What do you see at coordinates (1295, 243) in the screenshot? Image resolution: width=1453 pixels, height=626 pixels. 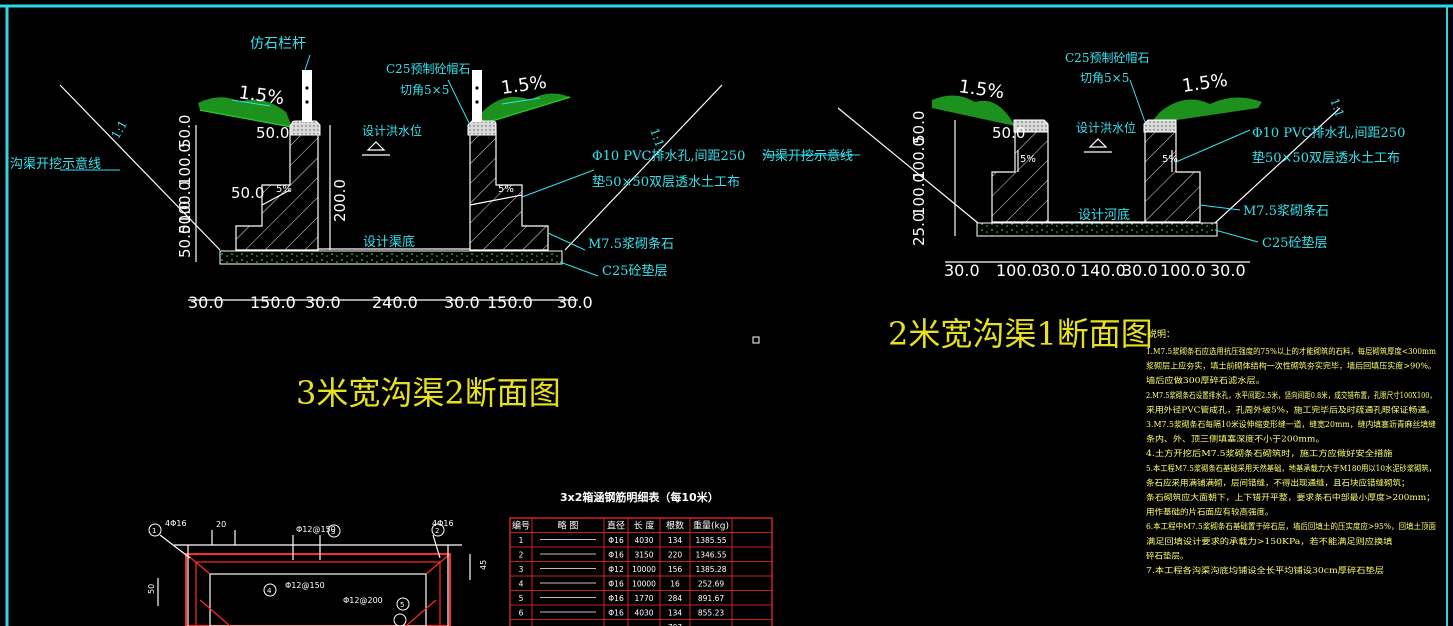 I see `r-cushion-label: C25砼垫层` at bounding box center [1295, 243].